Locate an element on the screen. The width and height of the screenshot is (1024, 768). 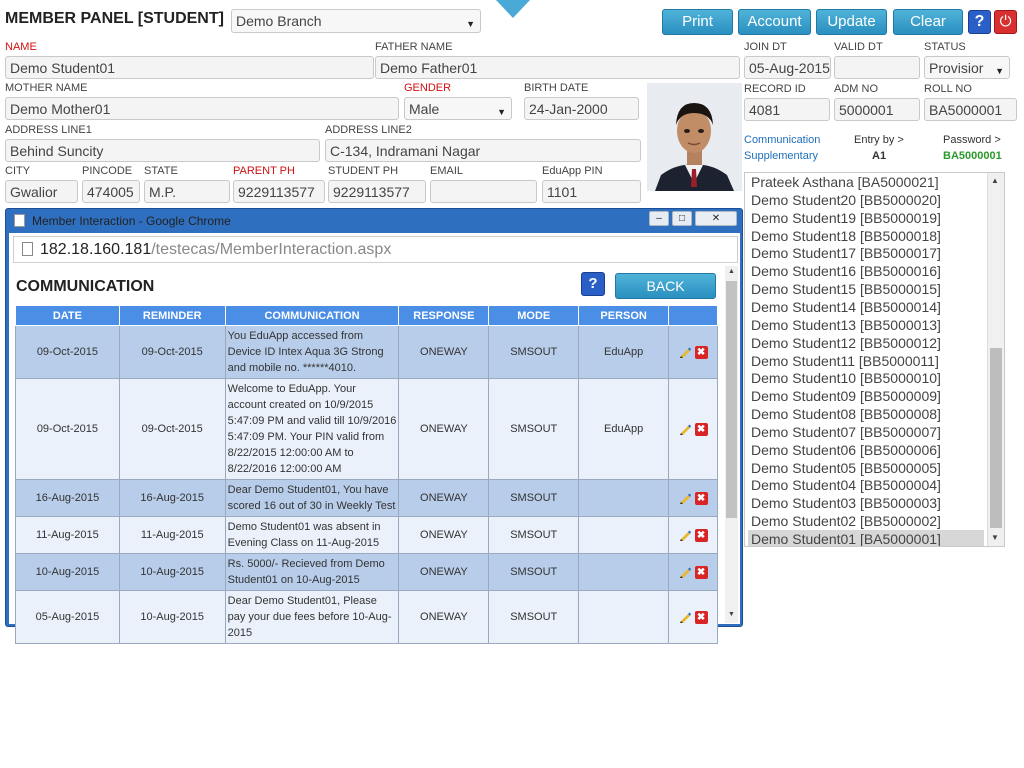
status-select: Provisior is located at coordinates (967, 67).